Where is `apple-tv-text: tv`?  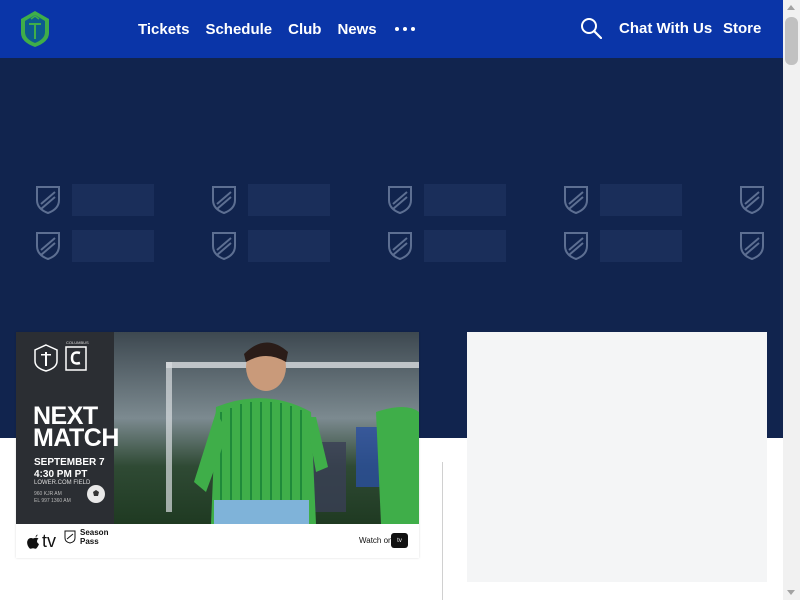
apple-tv-text: tv is located at coordinates (49, 541).